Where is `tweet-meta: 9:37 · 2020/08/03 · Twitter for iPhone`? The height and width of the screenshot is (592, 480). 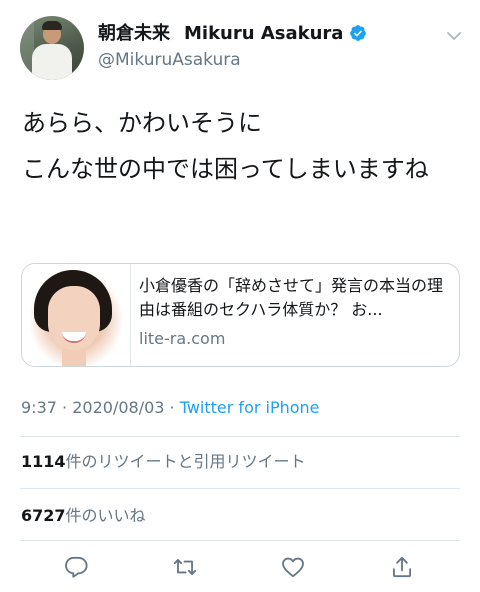
tweet-meta: 9:37 · 2020/08/03 · Twitter for iPhone is located at coordinates (170, 408).